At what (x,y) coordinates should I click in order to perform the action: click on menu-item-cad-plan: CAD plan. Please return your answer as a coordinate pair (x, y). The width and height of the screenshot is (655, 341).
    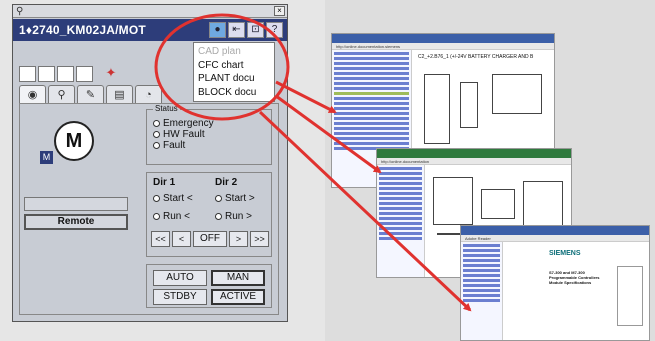
    Looking at the image, I should click on (236, 52).